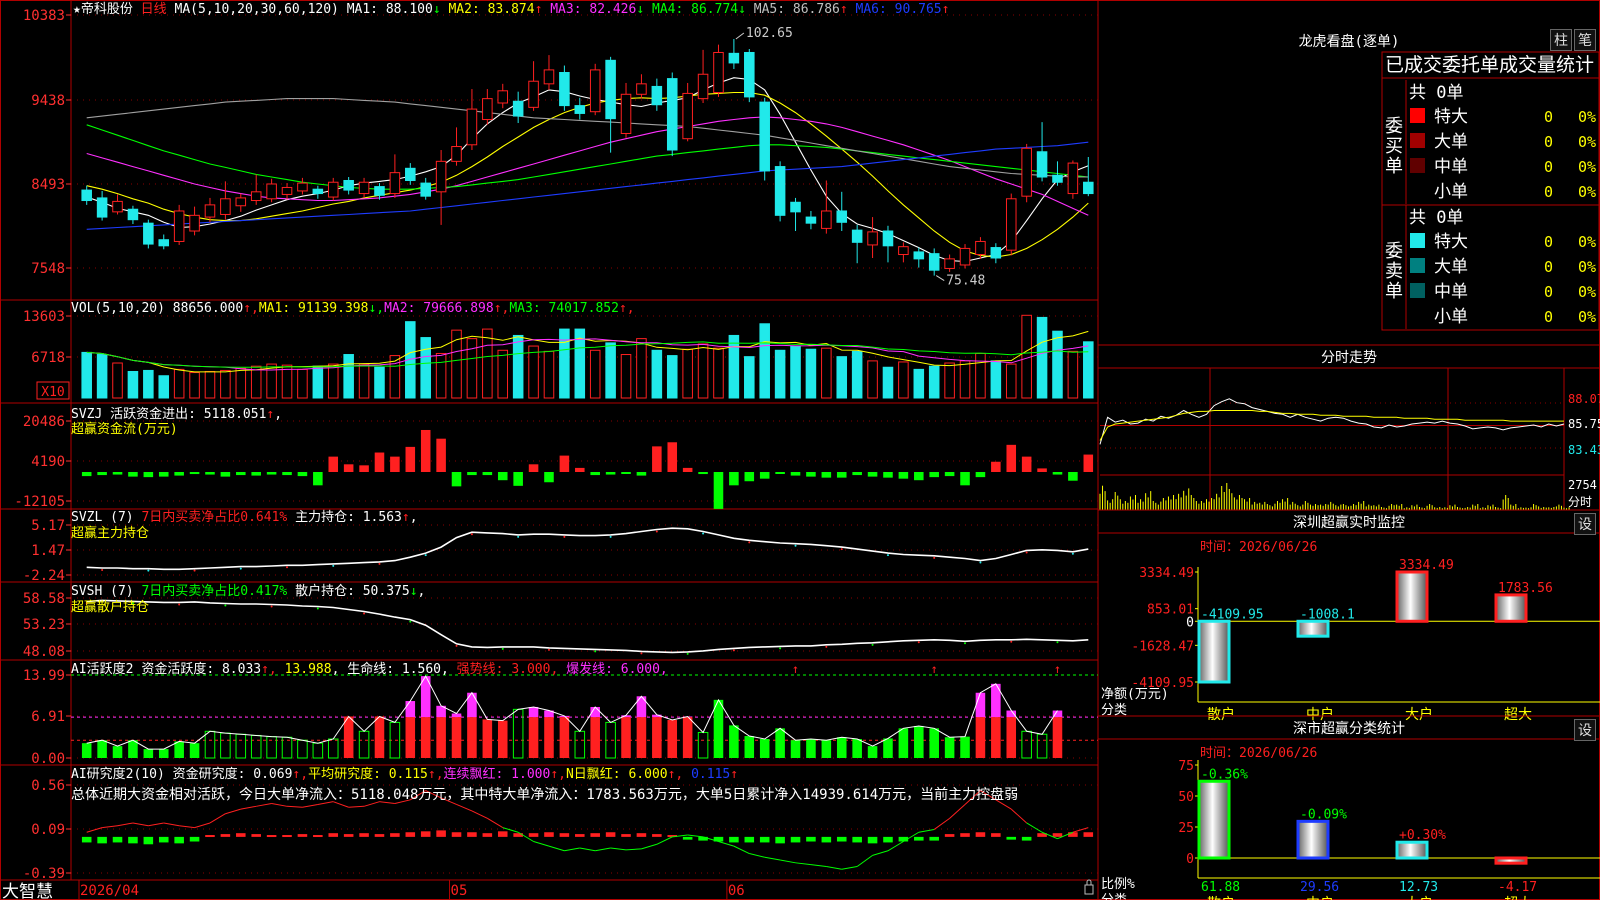 Image resolution: width=1600 pixels, height=900 pixels. I want to click on side-label-char: 委, so click(1394, 126).